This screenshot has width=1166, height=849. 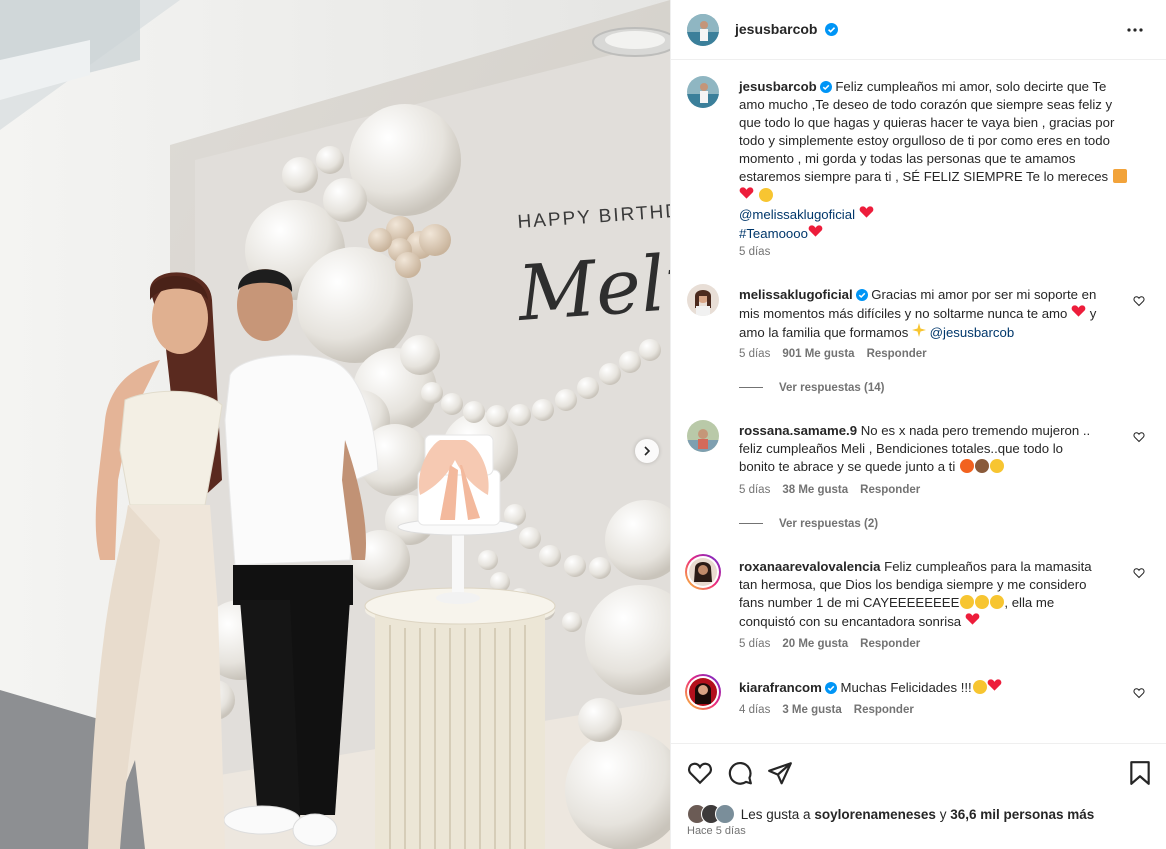 I want to click on comment-icon, so click(x=740, y=773).